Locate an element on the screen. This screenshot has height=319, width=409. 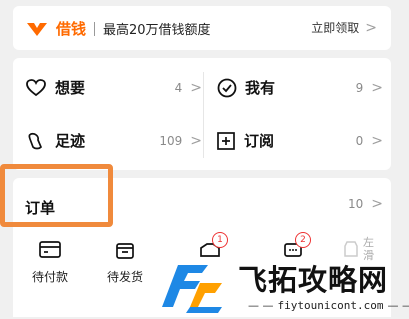
order-item-label: 待付款 is located at coordinates (49, 277).